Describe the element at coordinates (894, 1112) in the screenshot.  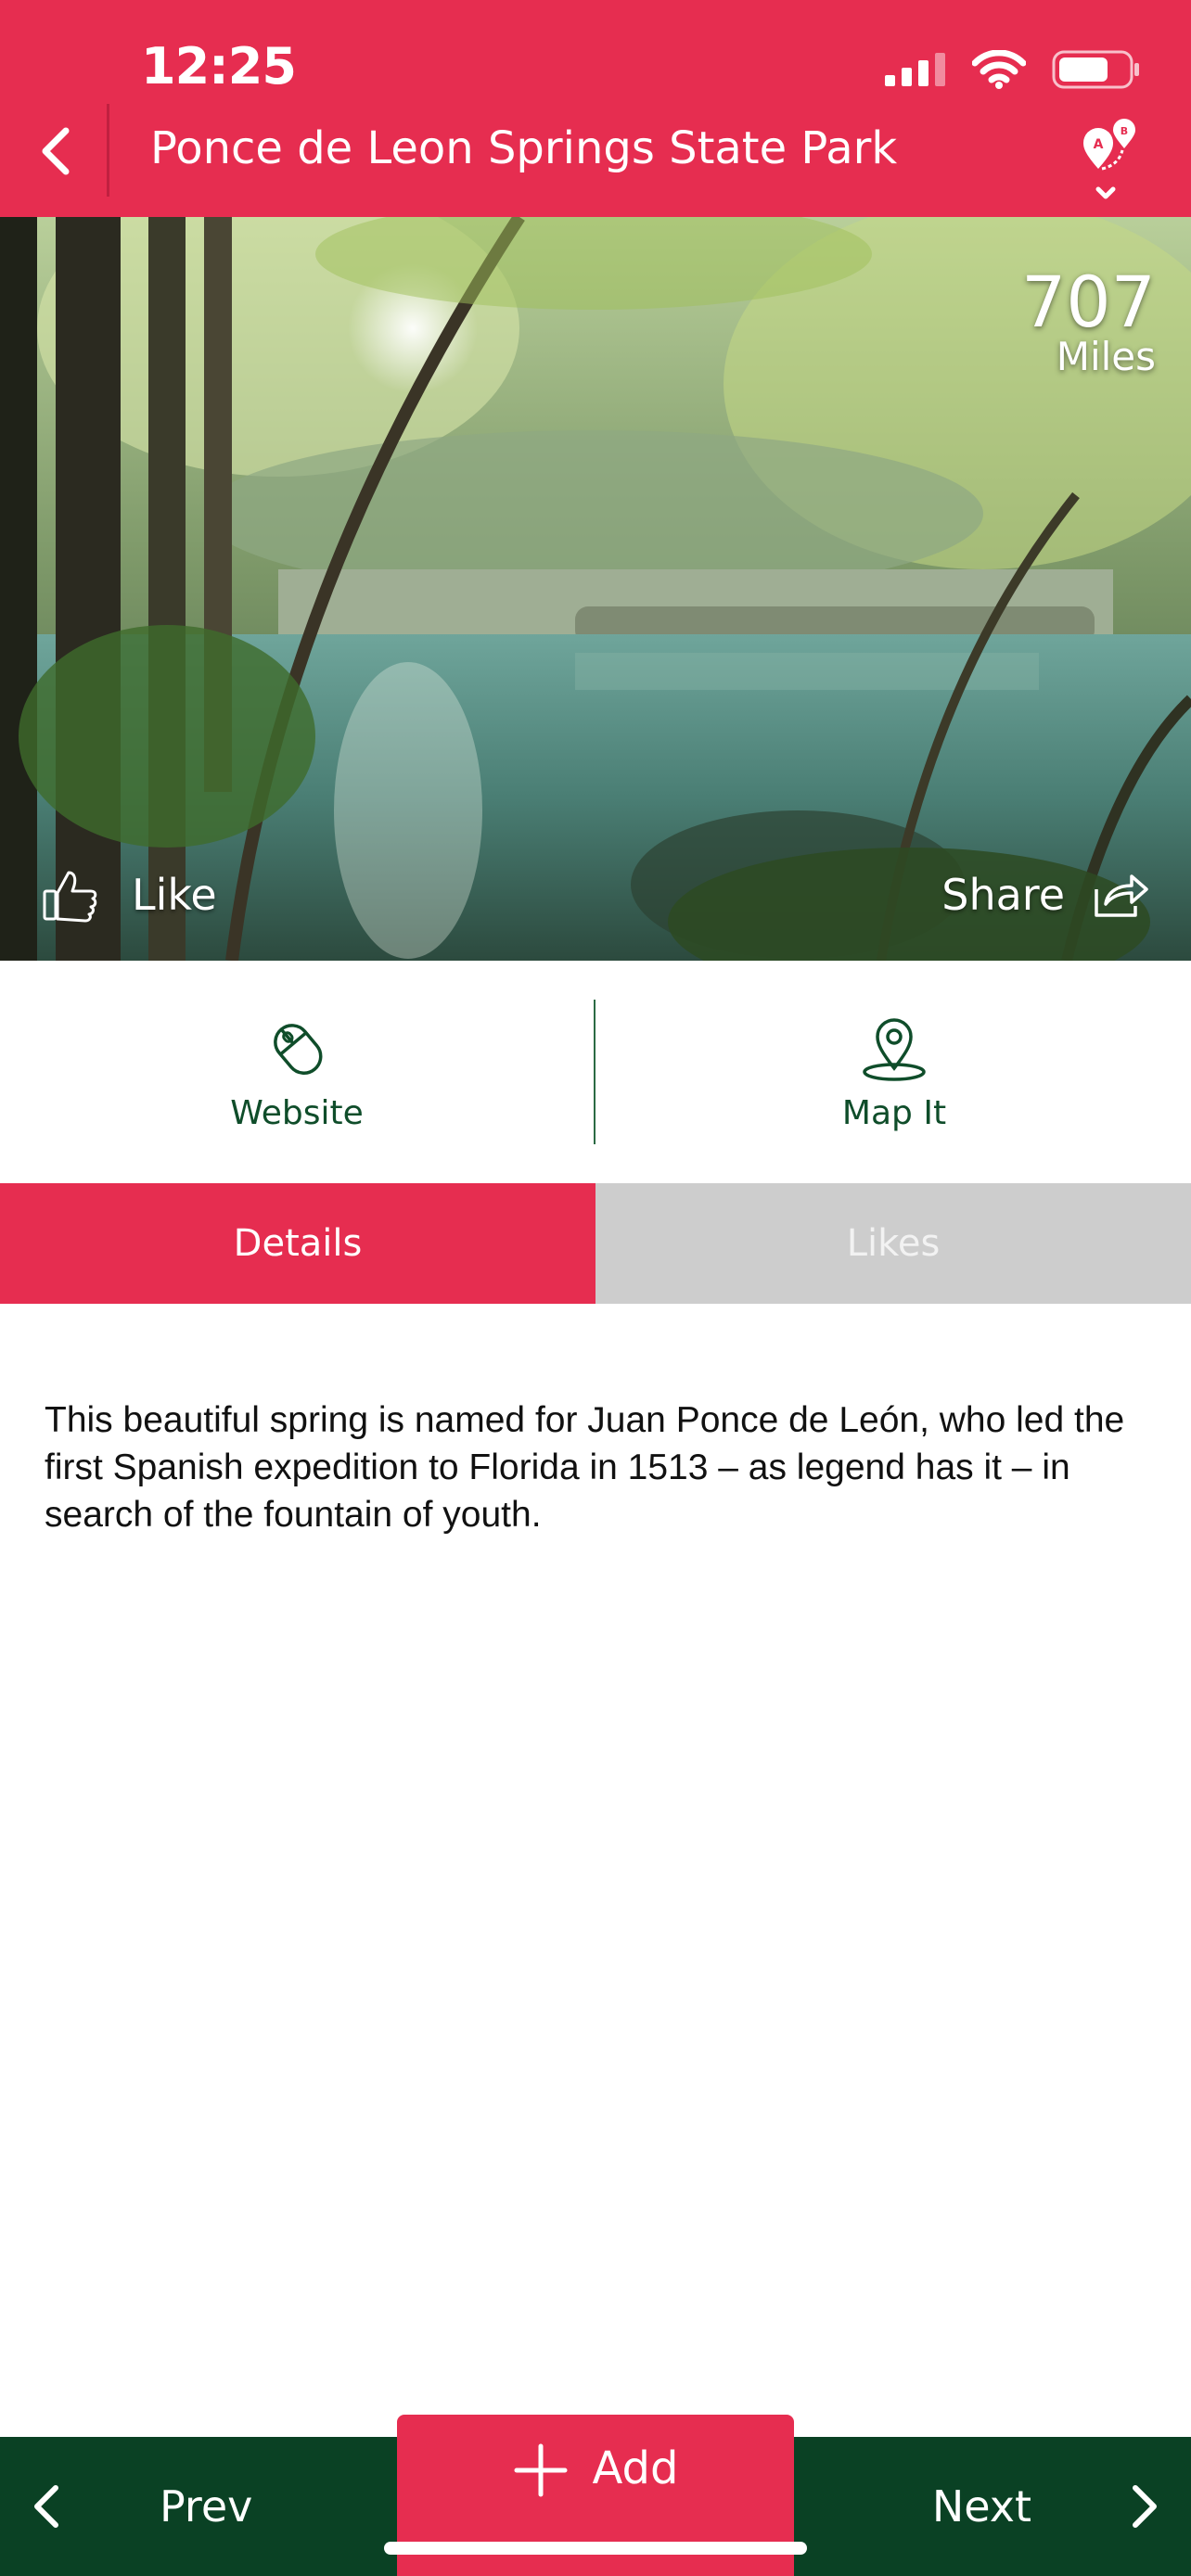
I see `map-it-label: Map It` at that location.